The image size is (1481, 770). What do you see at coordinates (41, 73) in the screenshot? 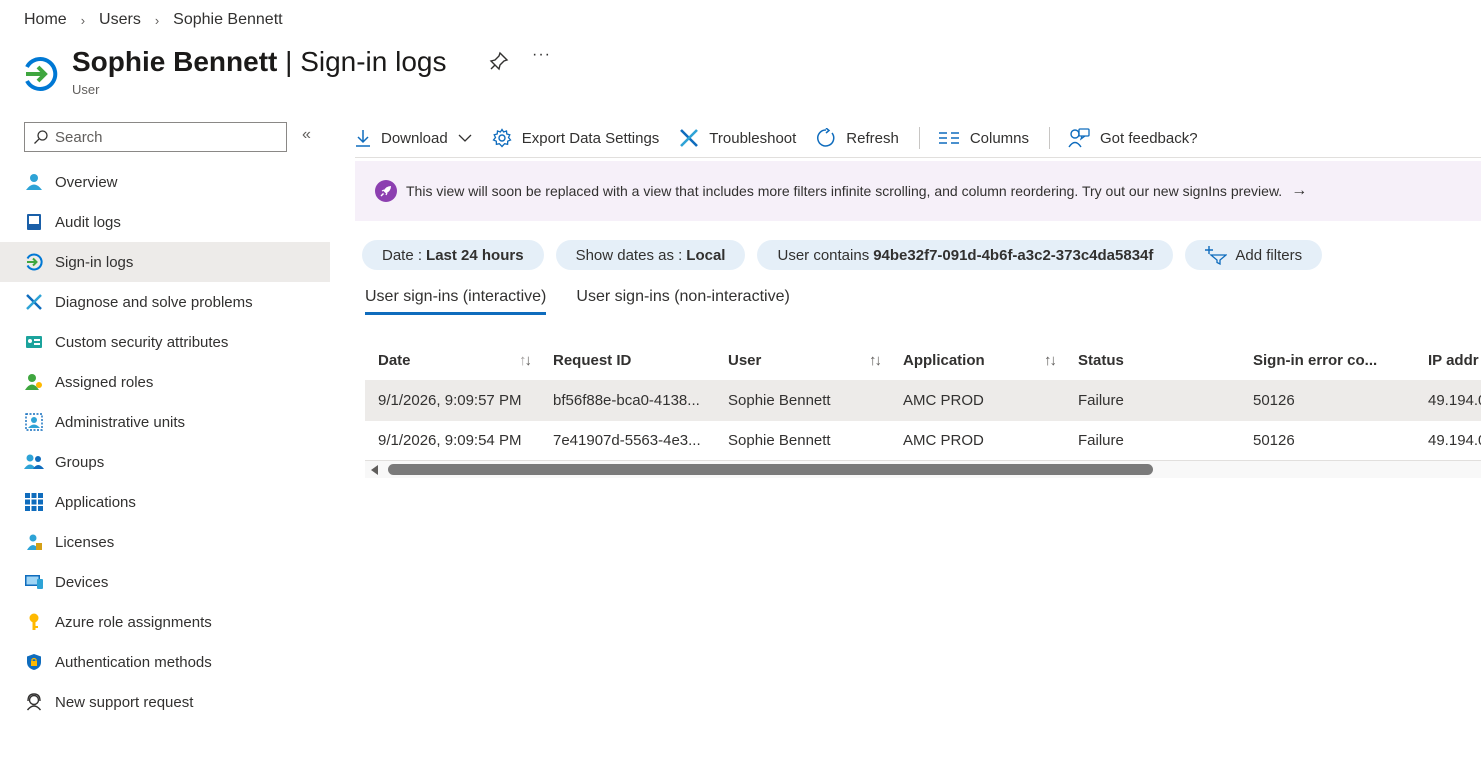
I see `sign-in-logs-logo-icon` at bounding box center [41, 73].